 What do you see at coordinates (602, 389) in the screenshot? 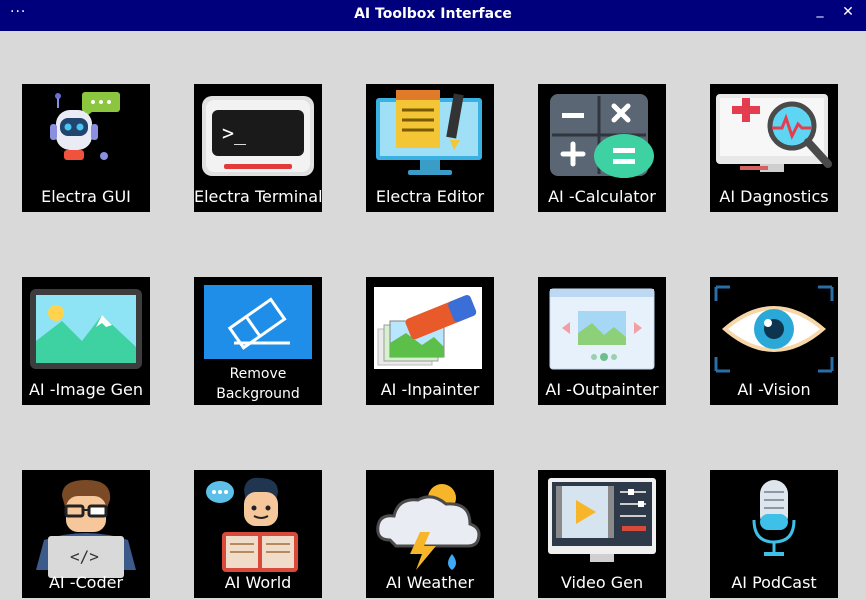
I see `tool-label: AI -Outpainter` at bounding box center [602, 389].